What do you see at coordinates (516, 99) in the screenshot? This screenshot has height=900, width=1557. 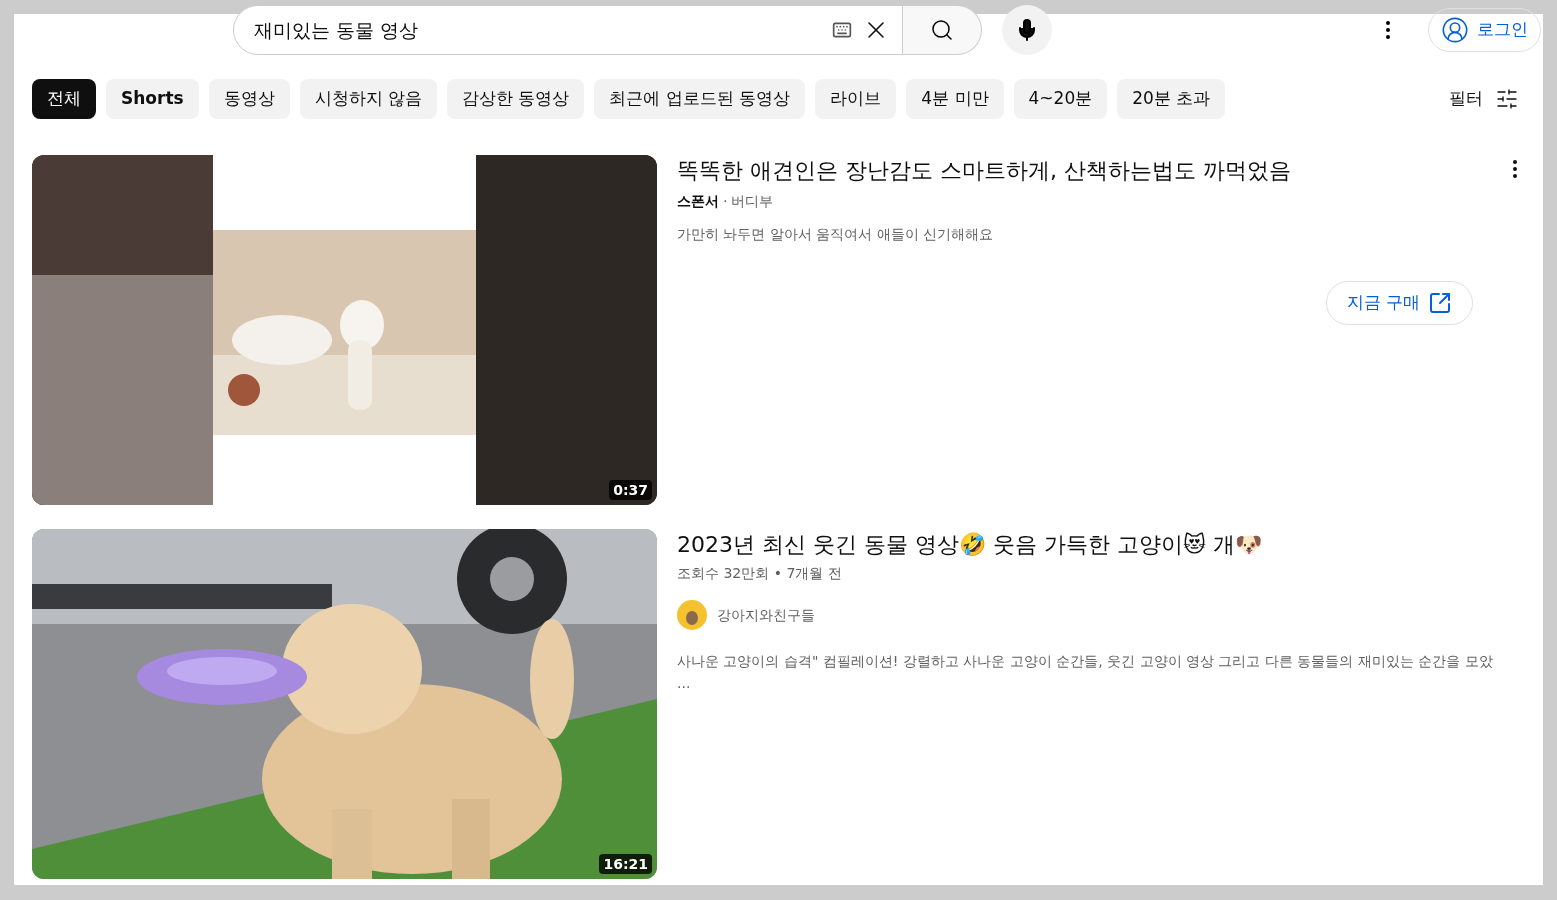 I see `filter-chip: 감상한 동영상` at bounding box center [516, 99].